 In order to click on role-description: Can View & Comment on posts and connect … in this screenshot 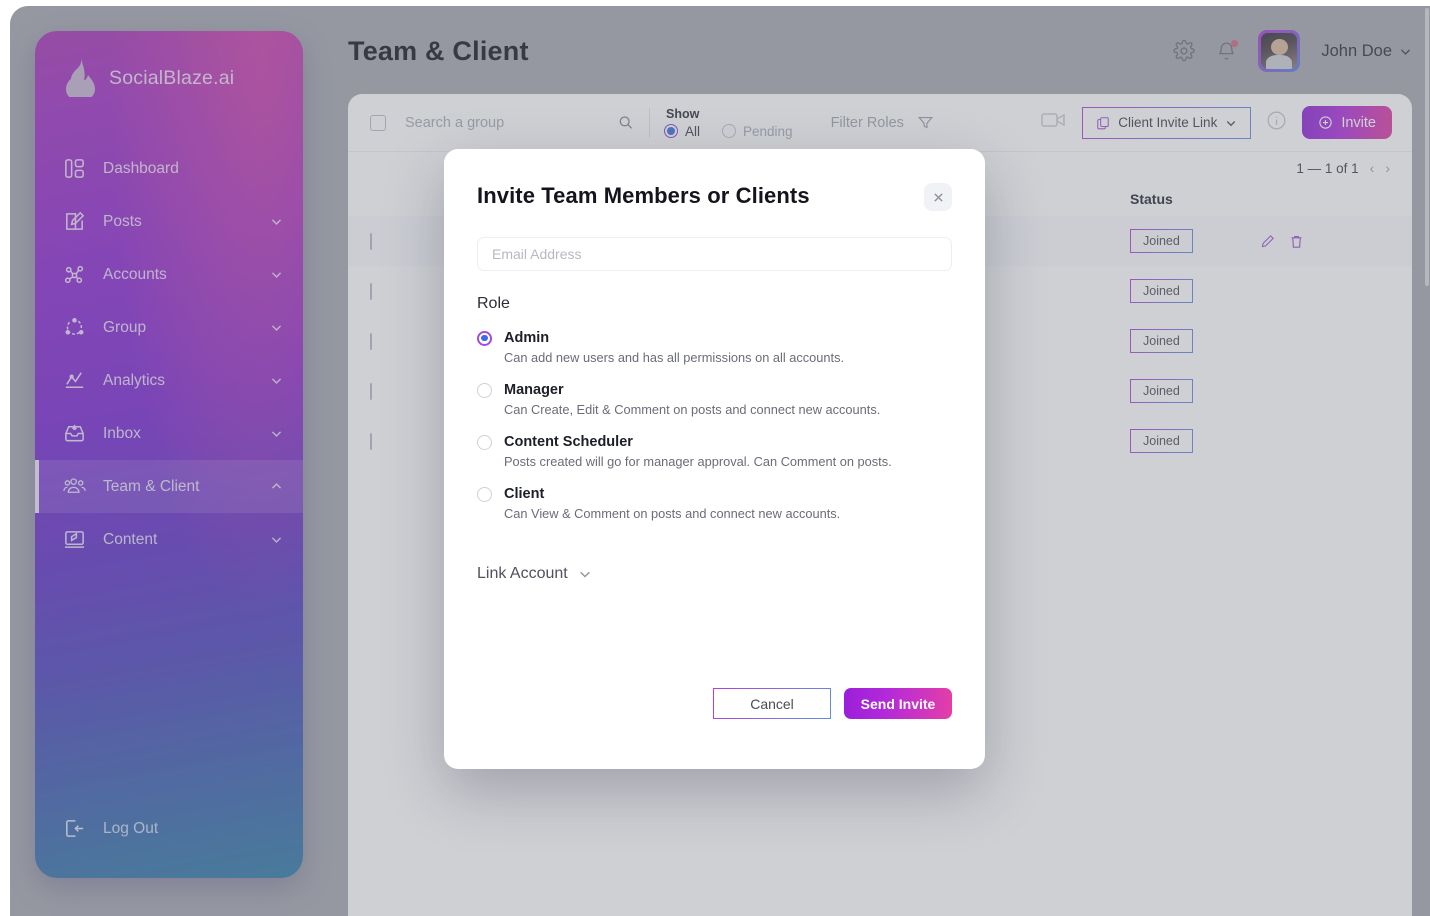, I will do `click(672, 513)`.